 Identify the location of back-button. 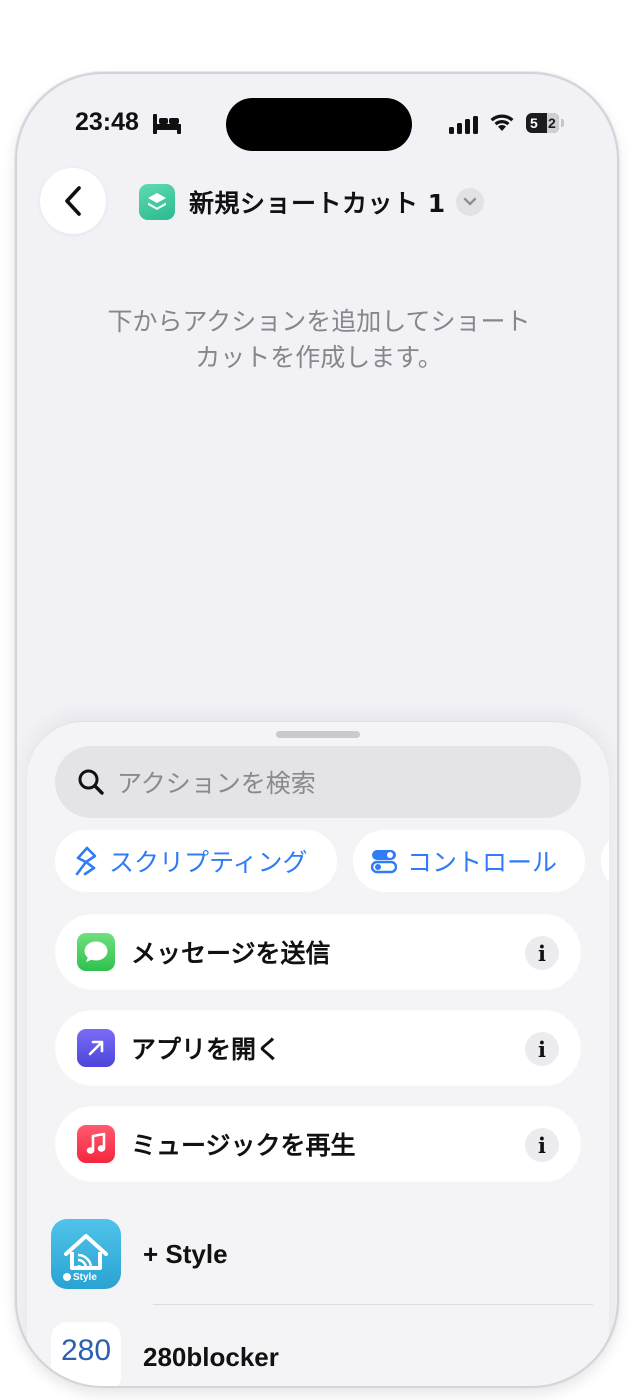
(73, 201).